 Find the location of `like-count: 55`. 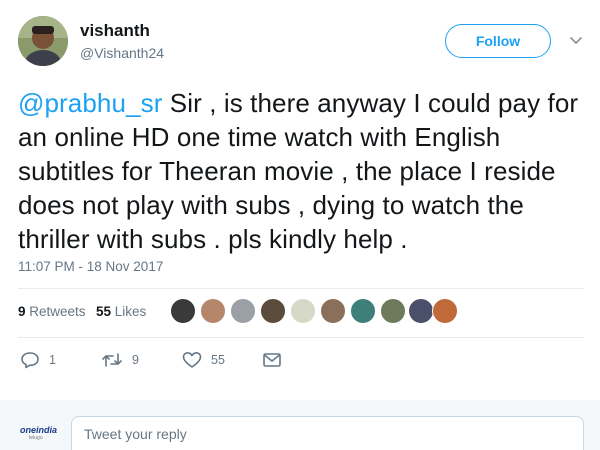

like-count: 55 is located at coordinates (218, 360).